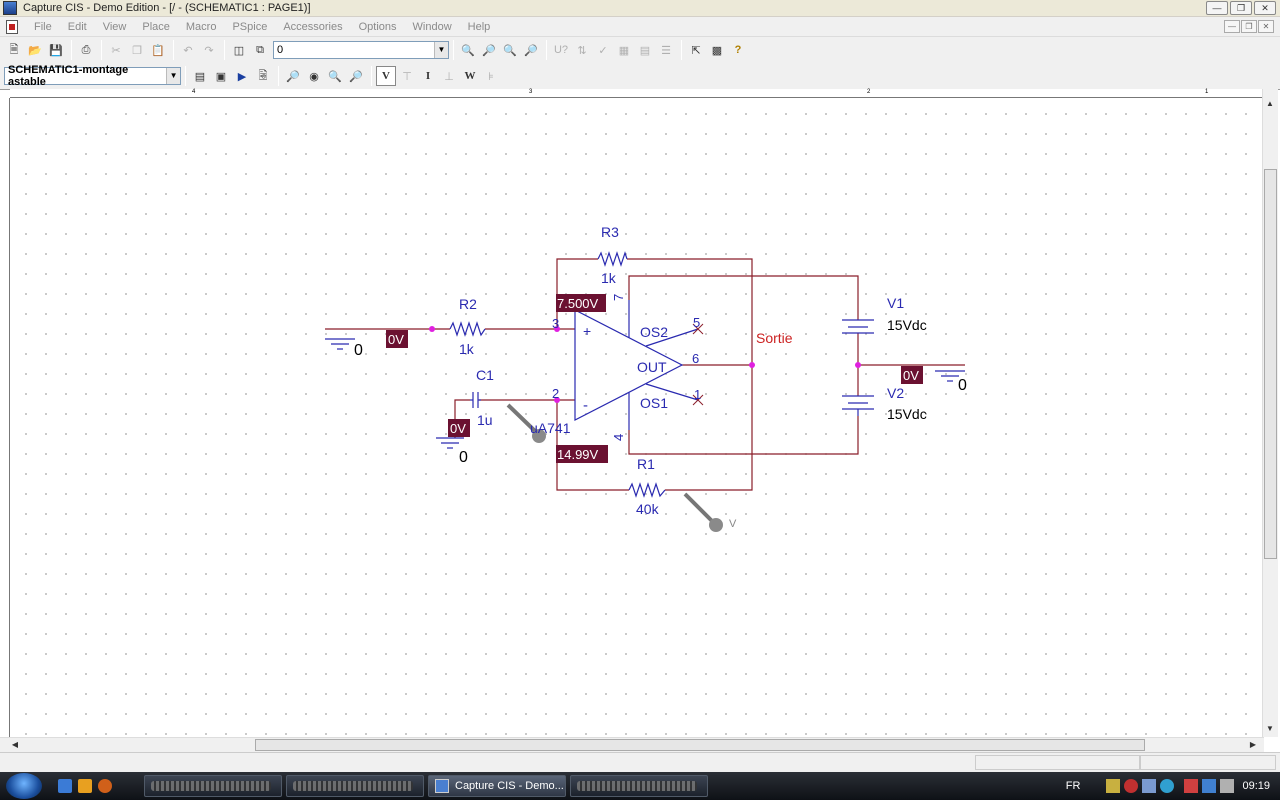 The width and height of the screenshot is (1280, 800). What do you see at coordinates (654, 332) in the screenshot?
I see `opamp-os2-label: OS2` at bounding box center [654, 332].